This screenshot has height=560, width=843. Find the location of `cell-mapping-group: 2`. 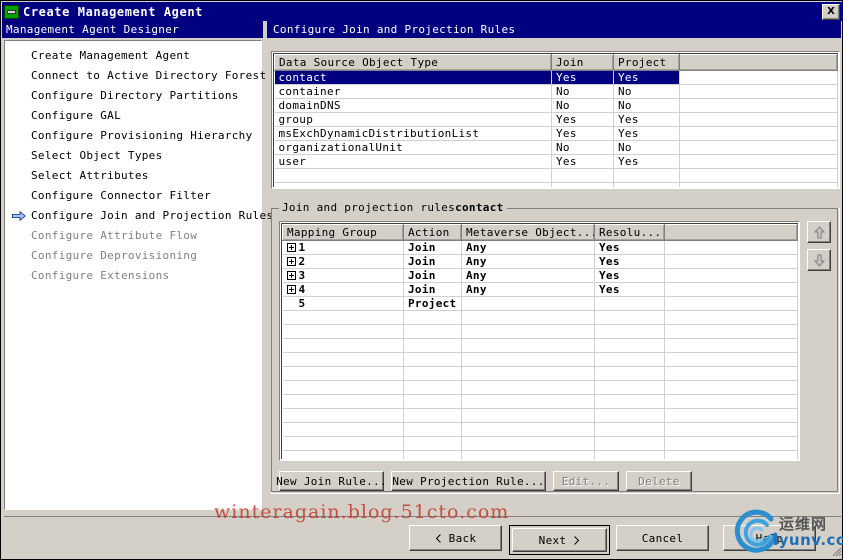

cell-mapping-group: 2 is located at coordinates (343, 261).